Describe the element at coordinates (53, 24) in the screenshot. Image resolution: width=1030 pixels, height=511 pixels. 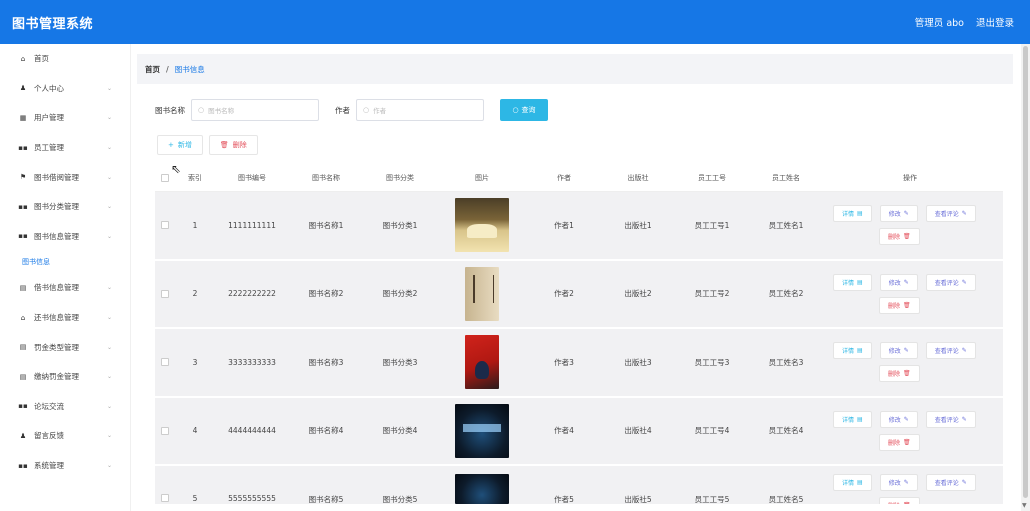
I see `app-title: 图书管理系统` at that location.